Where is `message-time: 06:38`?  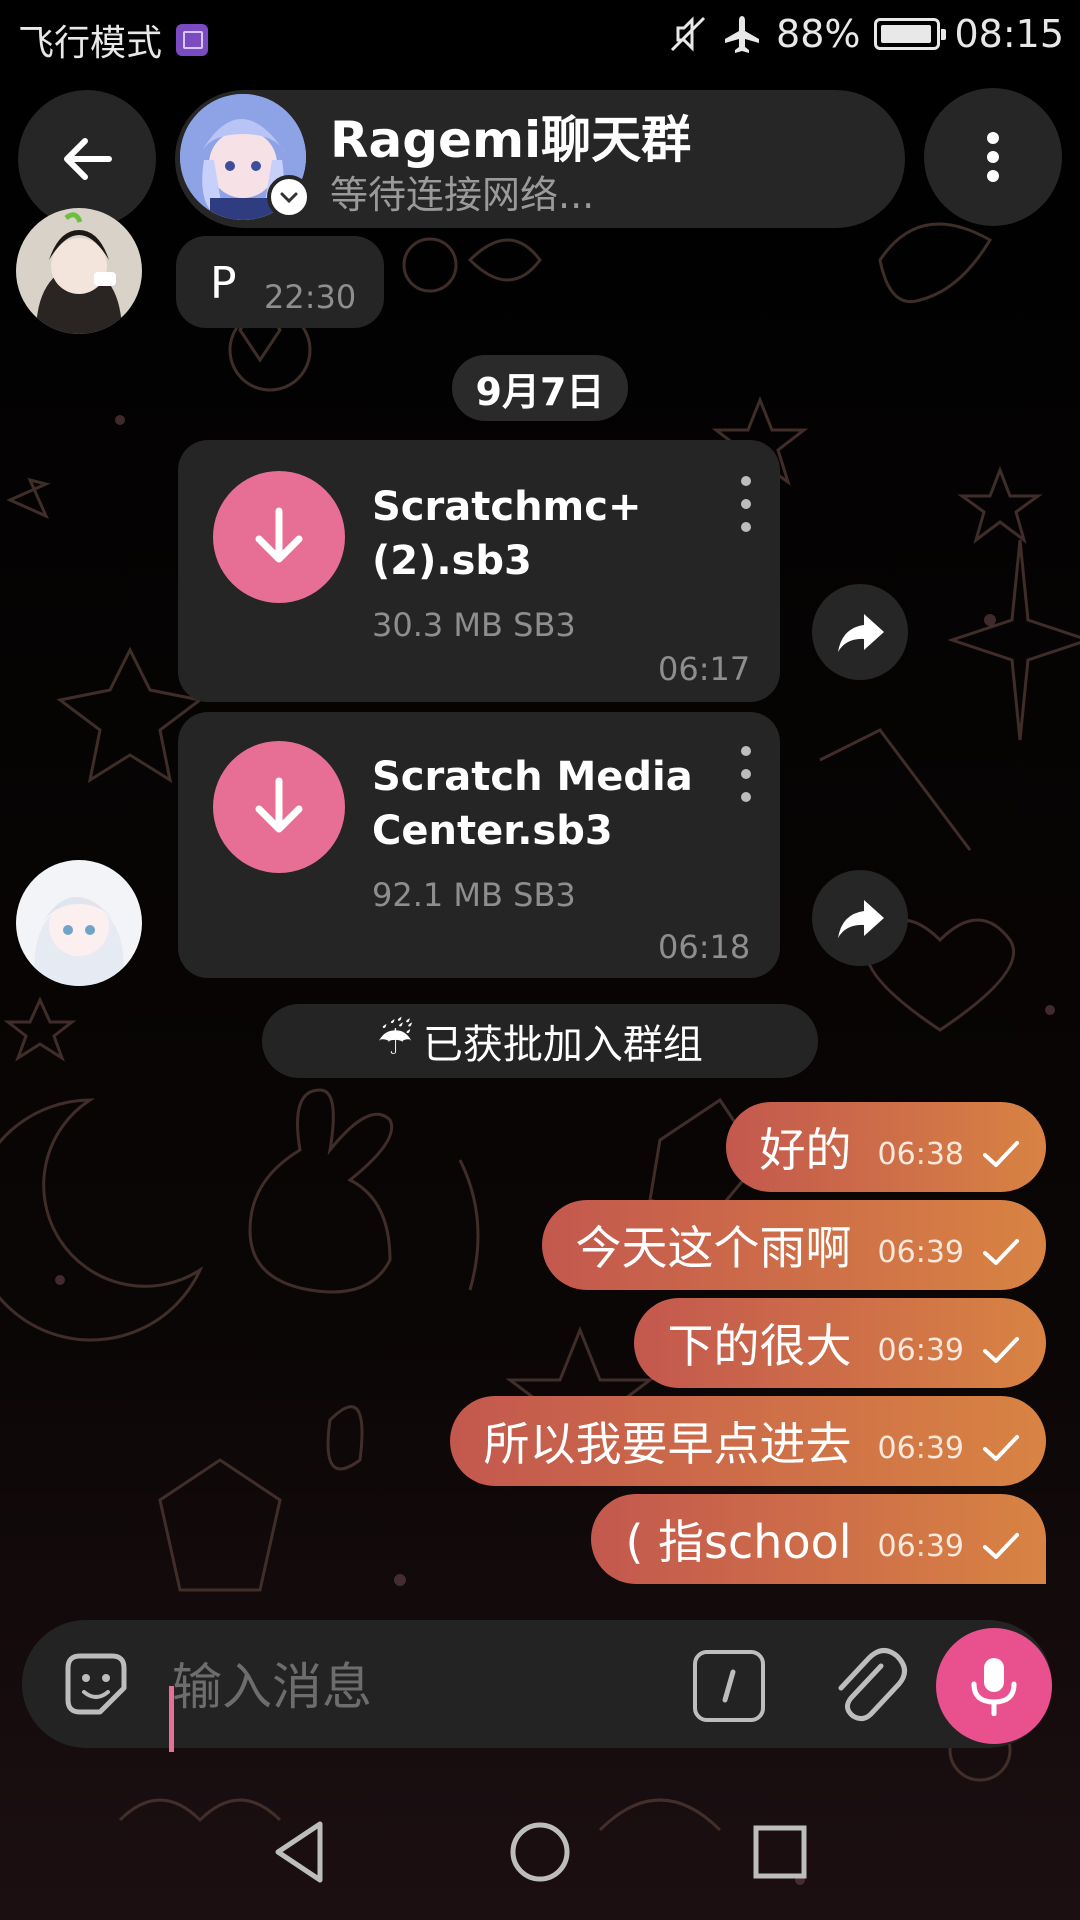
message-time: 06:38 is located at coordinates (920, 1154).